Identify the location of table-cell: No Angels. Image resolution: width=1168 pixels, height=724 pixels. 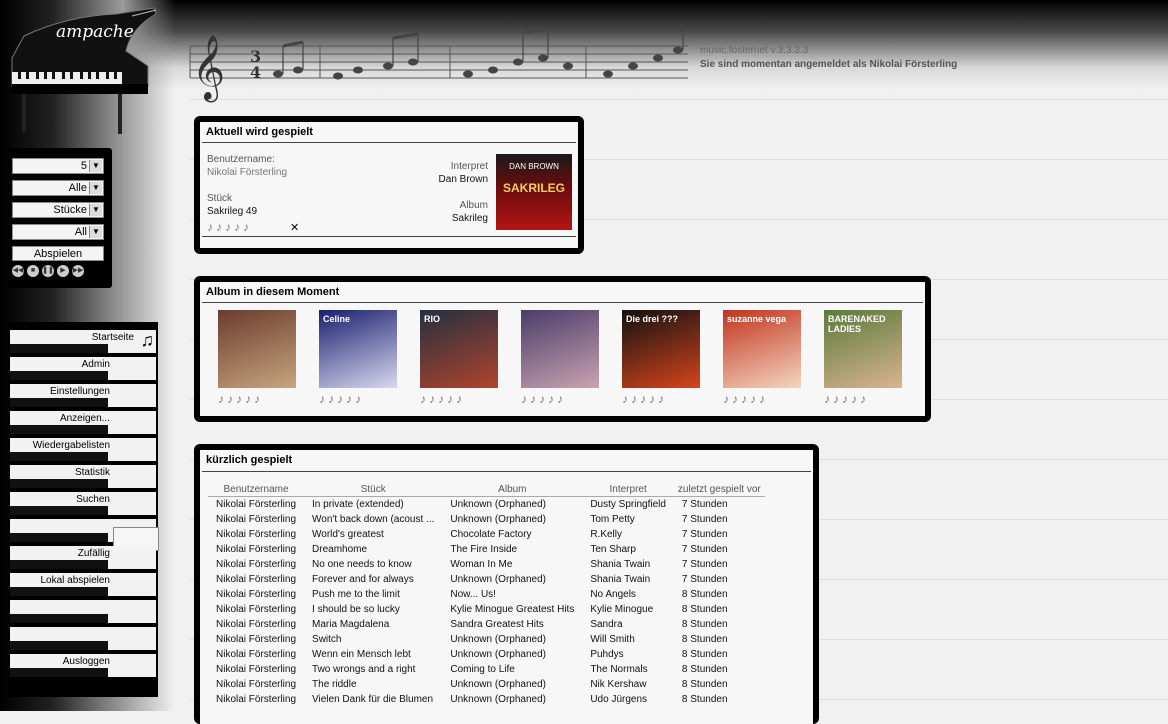
(613, 594).